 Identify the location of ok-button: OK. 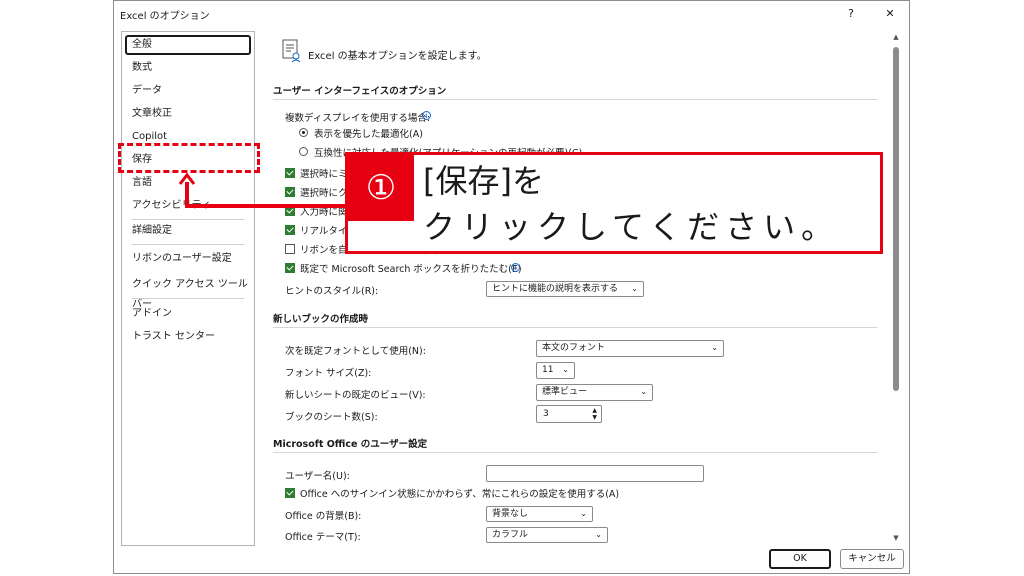
(800, 559).